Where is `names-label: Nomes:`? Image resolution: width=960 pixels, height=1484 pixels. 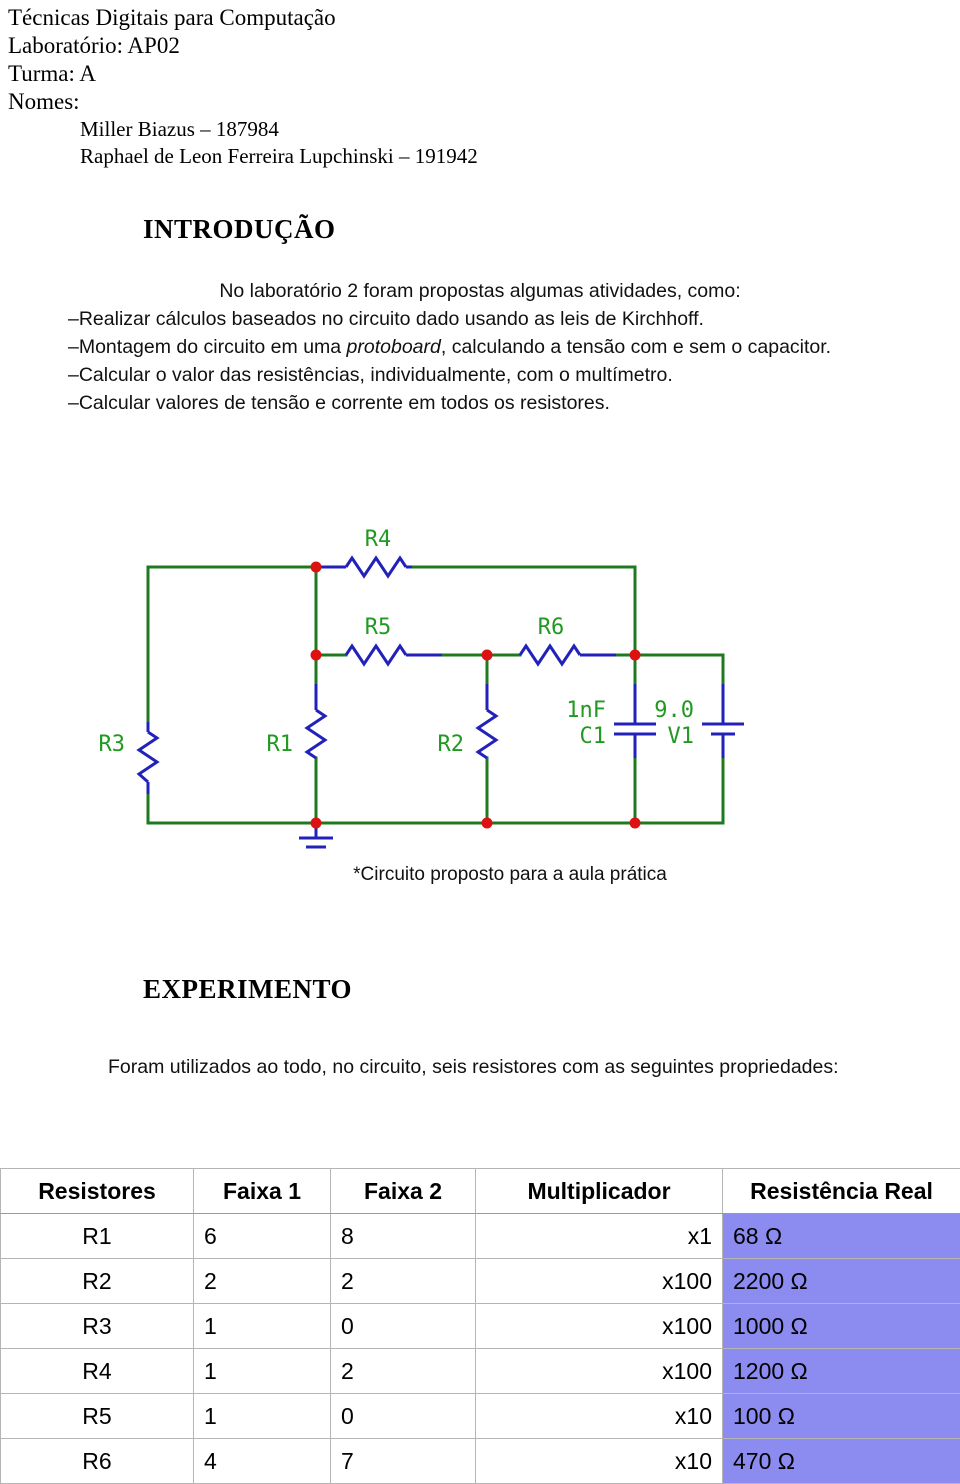
names-label: Nomes: is located at coordinates (478, 102).